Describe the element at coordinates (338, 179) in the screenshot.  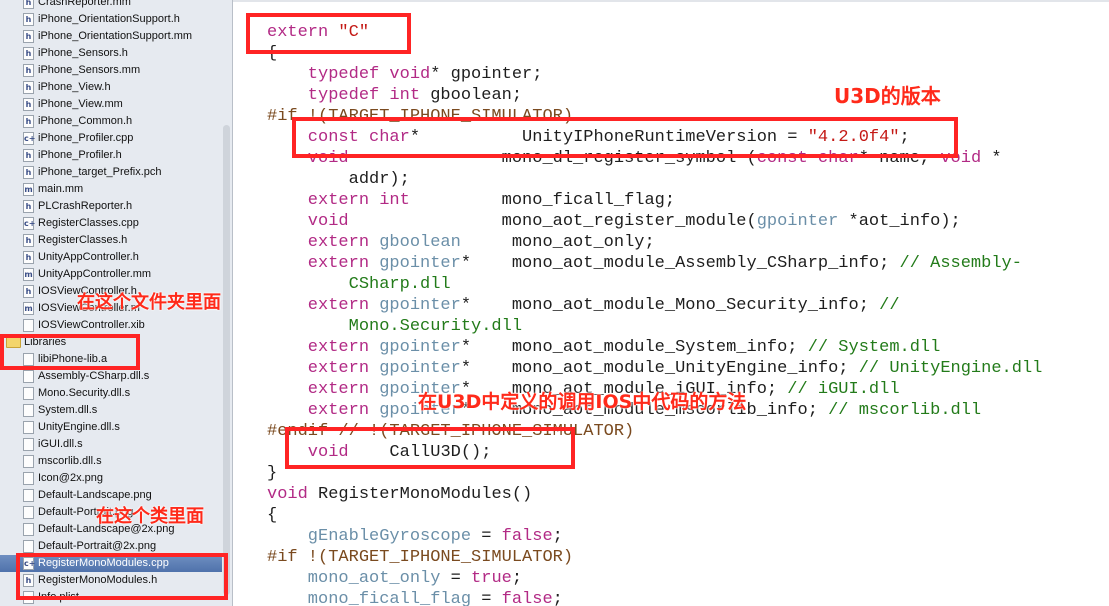
I see `code-line: addr);` at that location.